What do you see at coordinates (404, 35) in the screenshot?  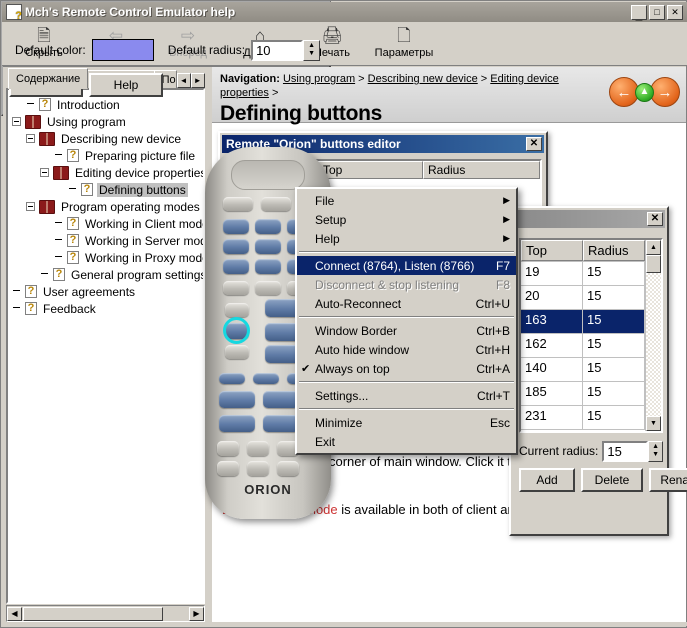 I see `options-icon: 🗋` at bounding box center [404, 35].